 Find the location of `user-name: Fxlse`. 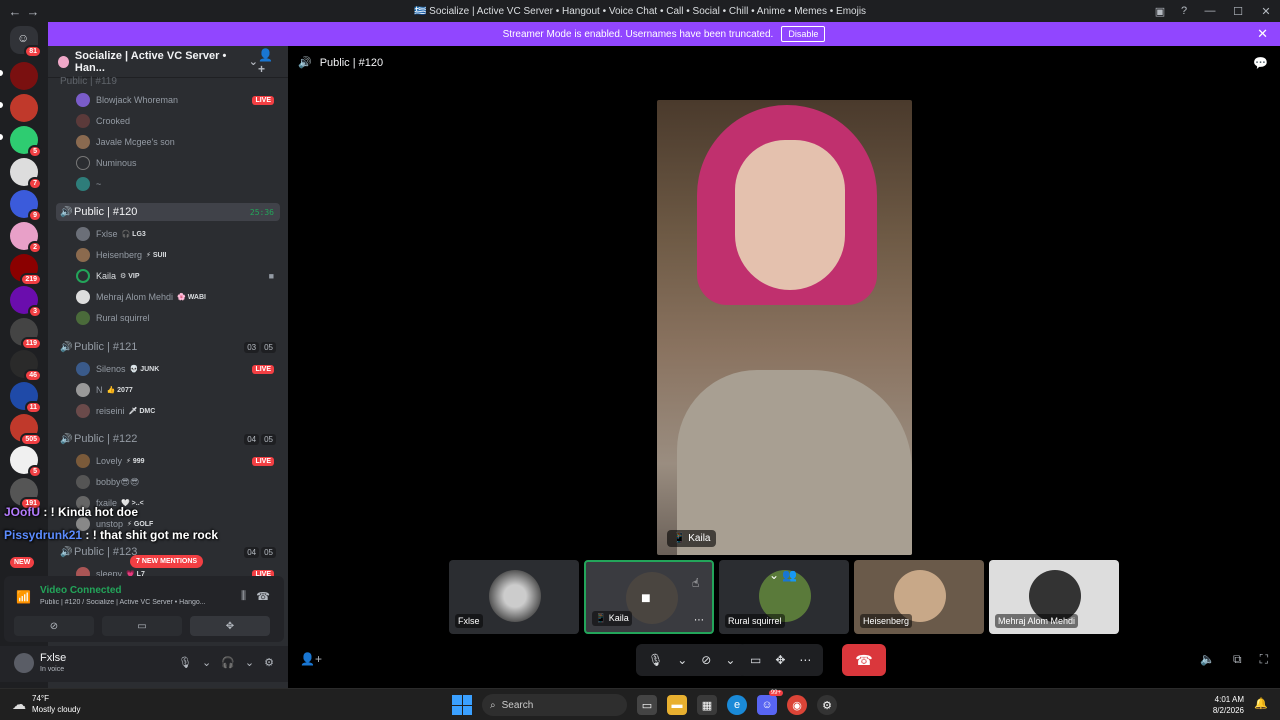

user-name: Fxlse is located at coordinates (53, 658).